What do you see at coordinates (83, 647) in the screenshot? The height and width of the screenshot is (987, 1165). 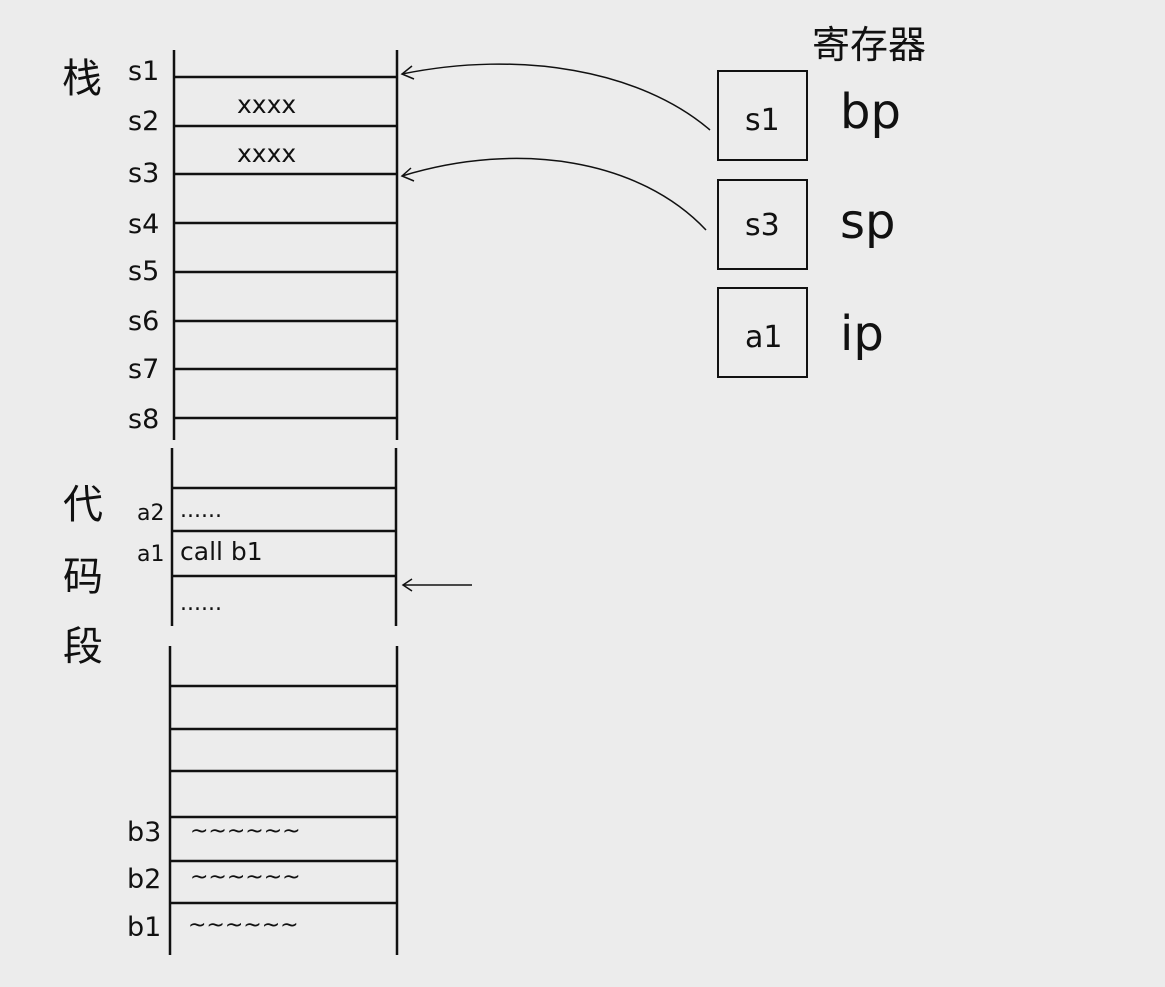 I see `code-title-char: 段` at bounding box center [83, 647].